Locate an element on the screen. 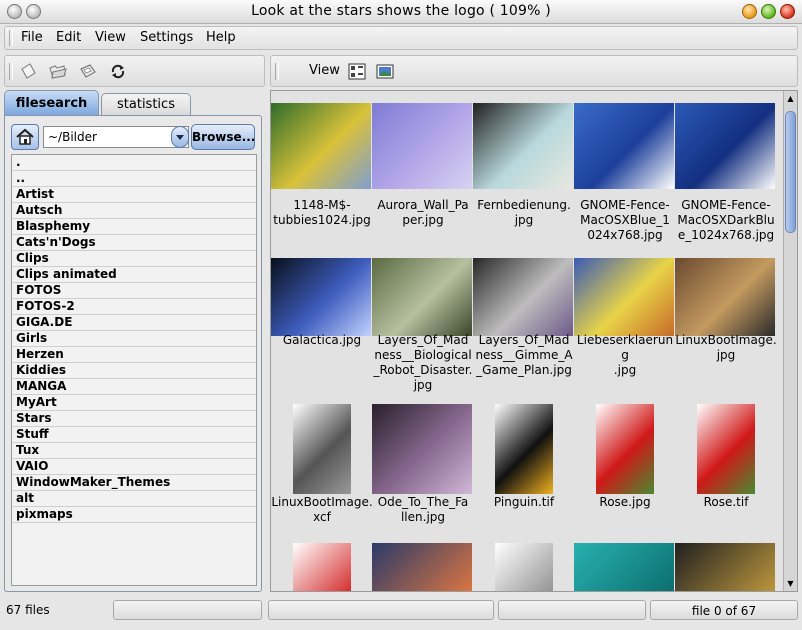  scrollbar-thumb is located at coordinates (790, 172).